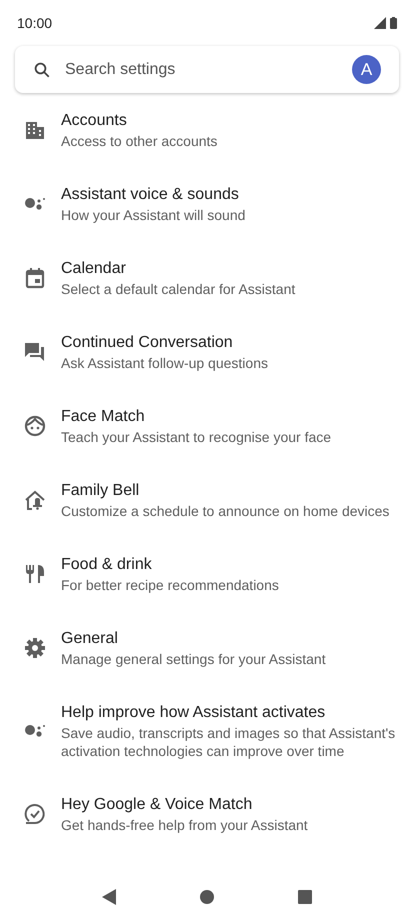 The width and height of the screenshot is (414, 920). Describe the element at coordinates (196, 437) in the screenshot. I see `row-subtitle: Teach your Assistant to recognise your face` at that location.